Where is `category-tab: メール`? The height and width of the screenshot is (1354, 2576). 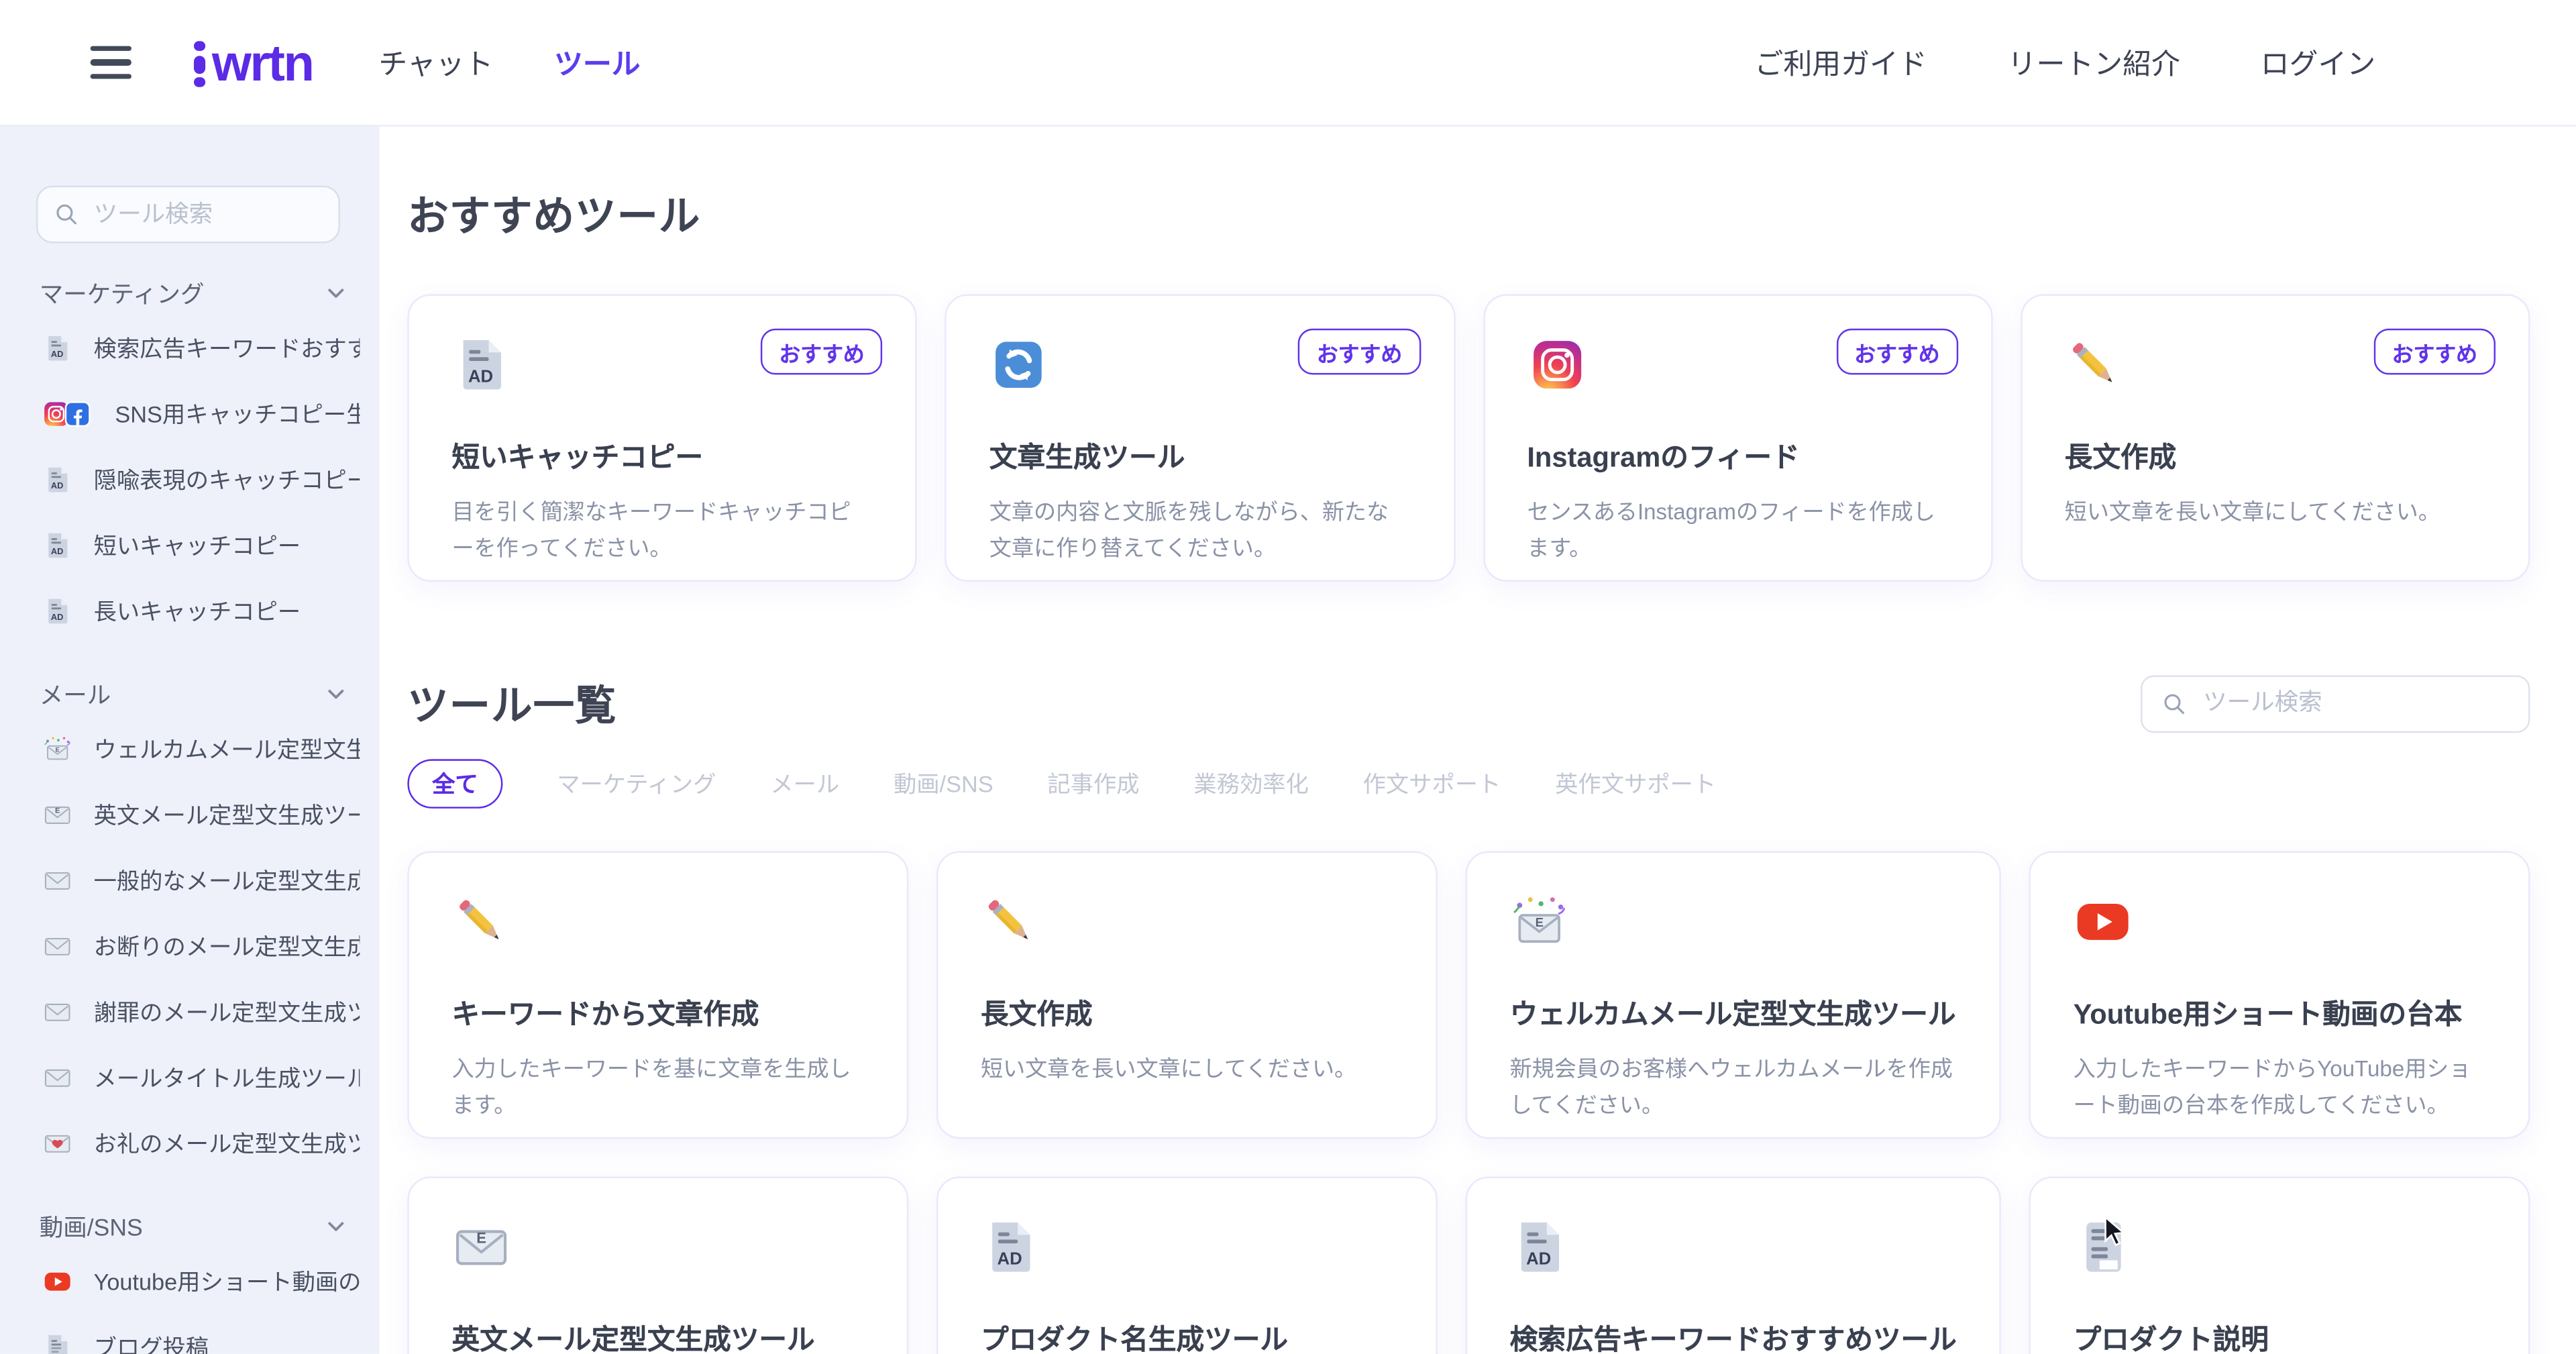
category-tab: メール is located at coordinates (804, 784).